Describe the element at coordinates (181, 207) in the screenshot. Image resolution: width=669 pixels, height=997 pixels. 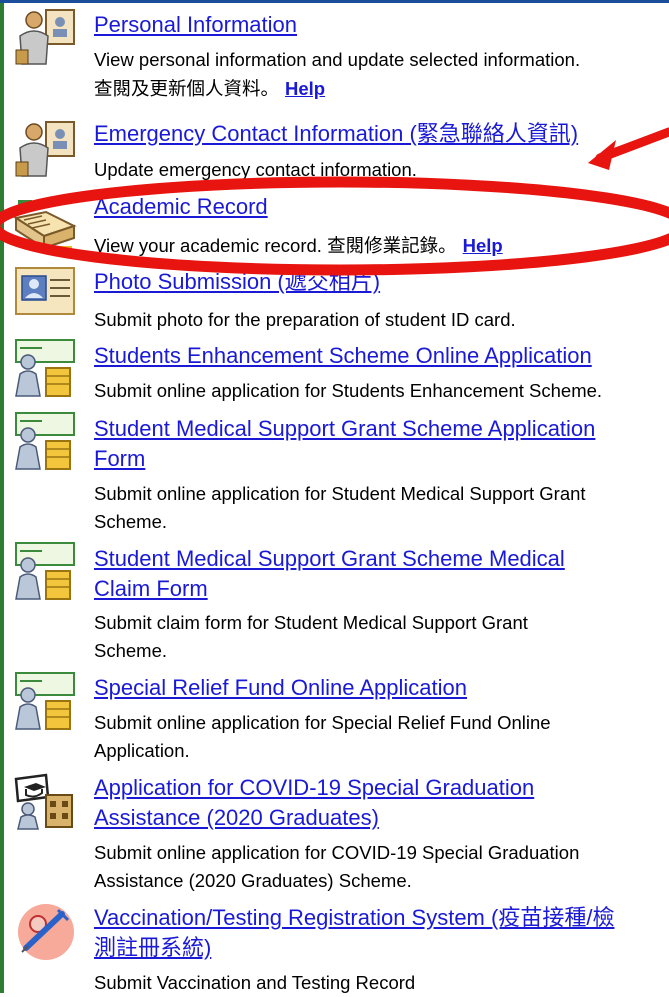
I see `academic-record-link: Academic Record` at that location.